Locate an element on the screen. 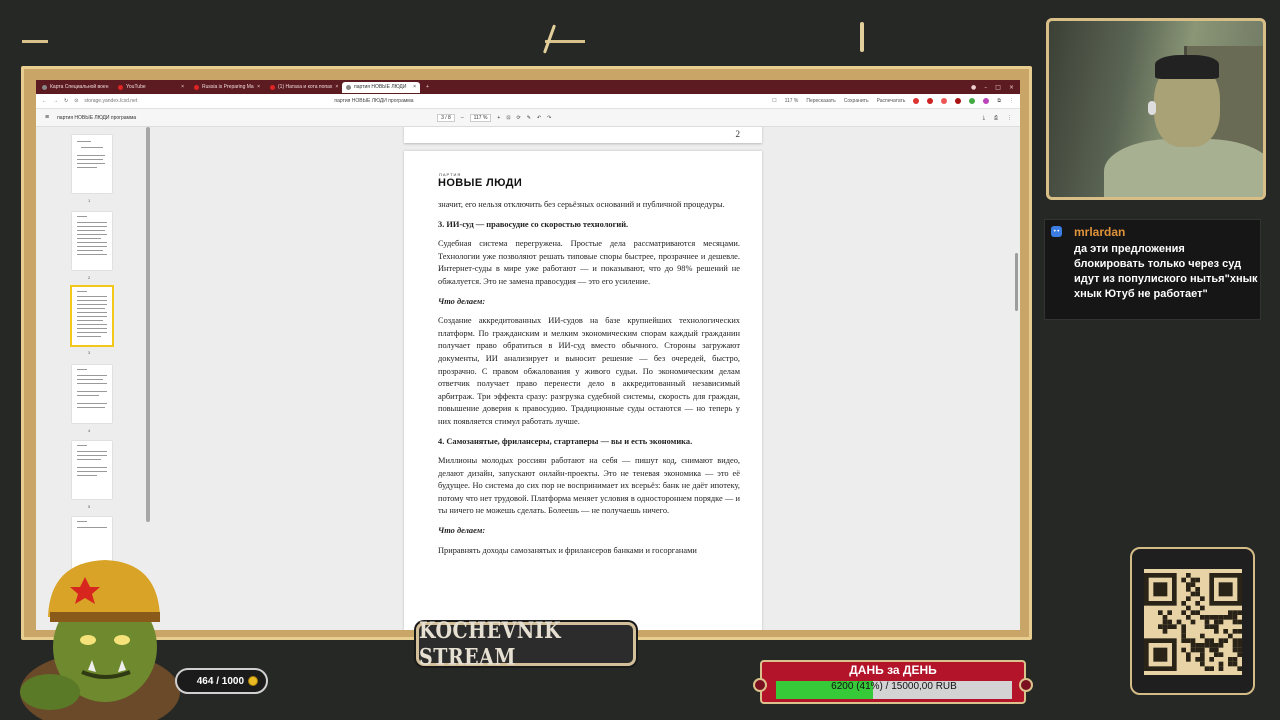 This screenshot has width=1280, height=720. goal-progress-track: 6200 (41%) / 15000,00 RUB is located at coordinates (894, 690).